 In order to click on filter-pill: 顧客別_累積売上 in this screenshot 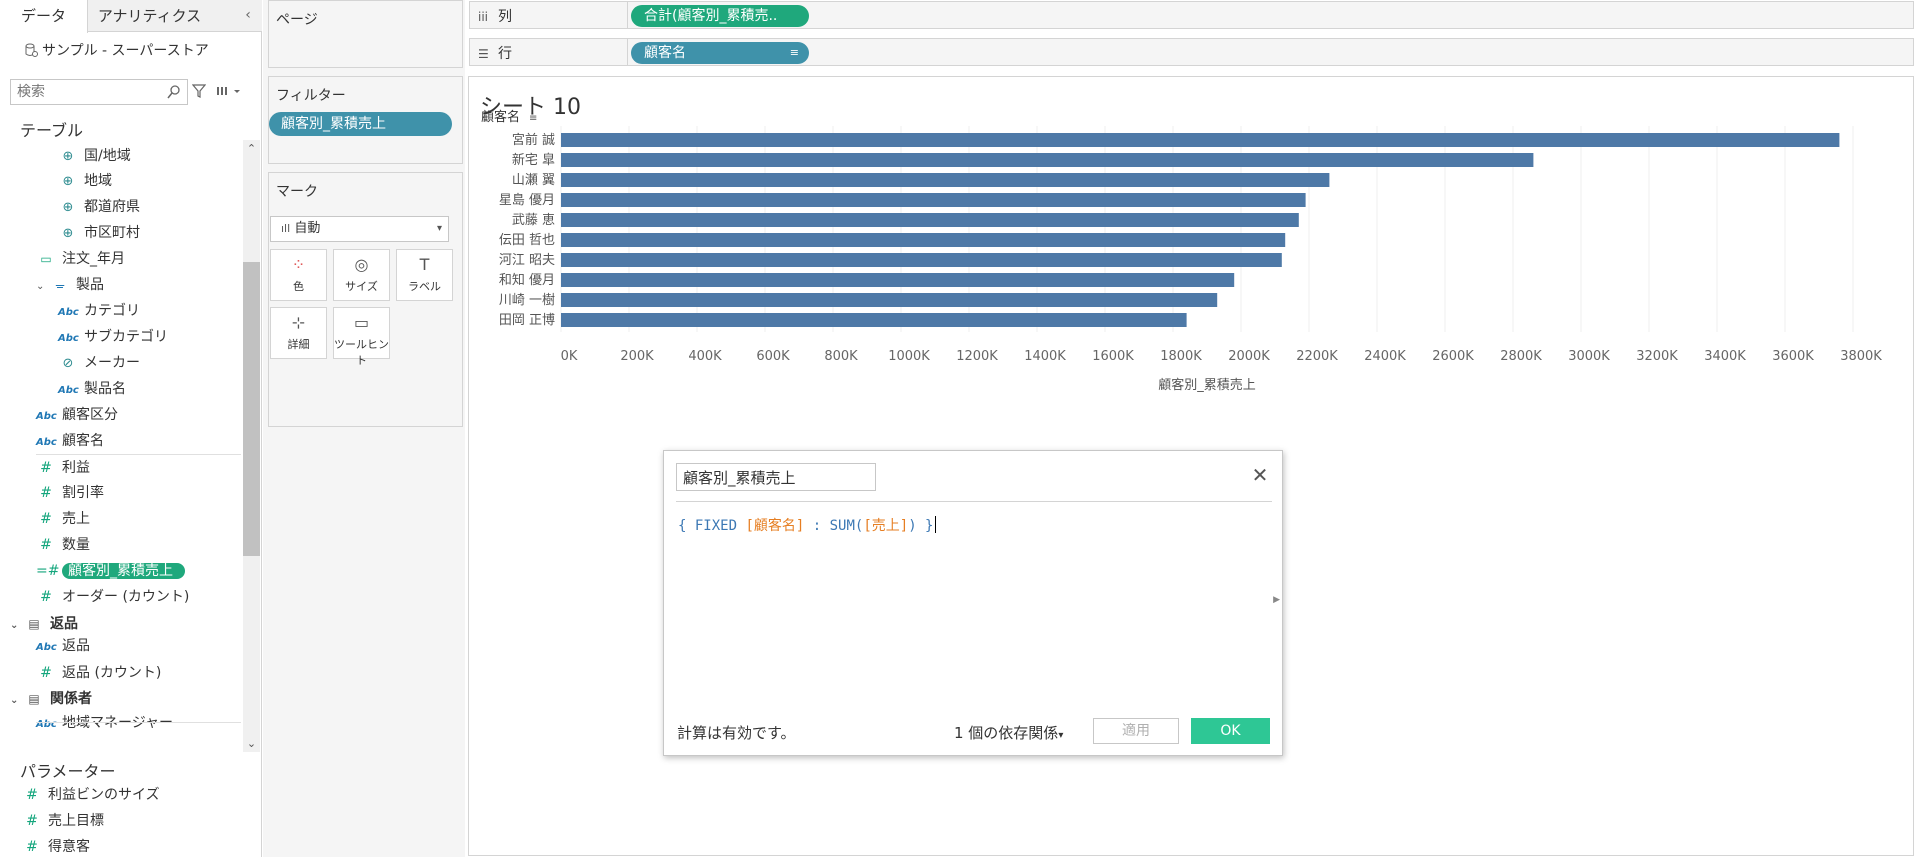, I will do `click(360, 124)`.